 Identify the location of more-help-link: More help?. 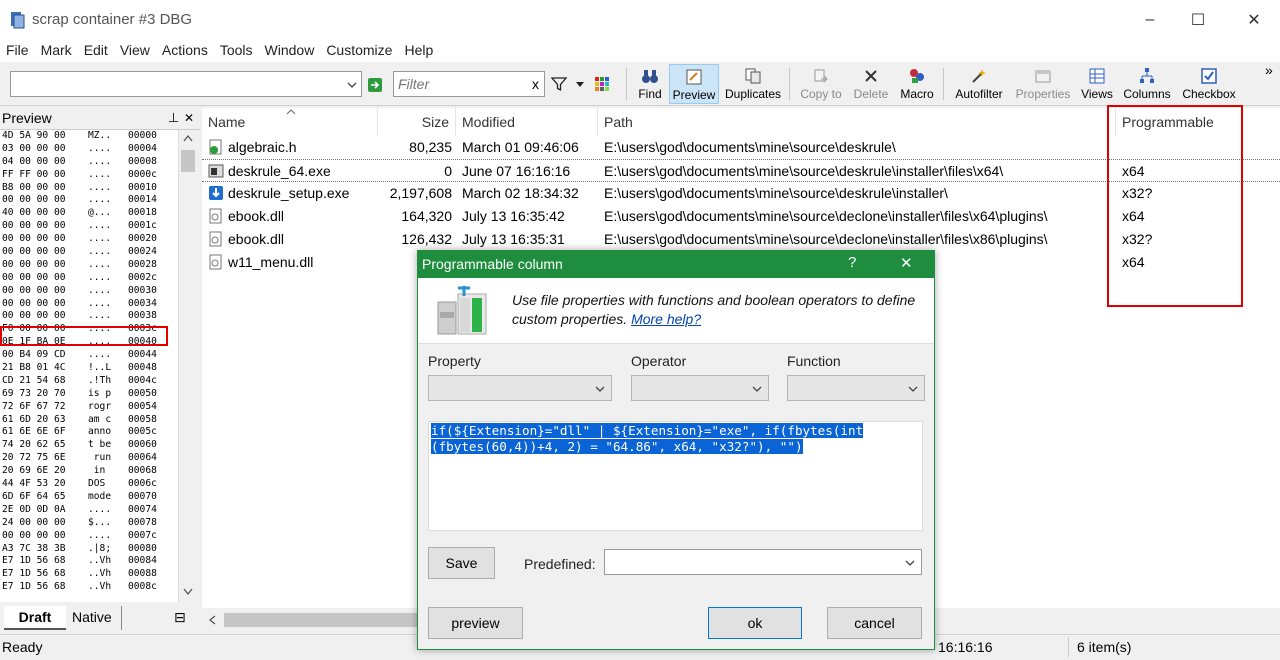
(666, 319).